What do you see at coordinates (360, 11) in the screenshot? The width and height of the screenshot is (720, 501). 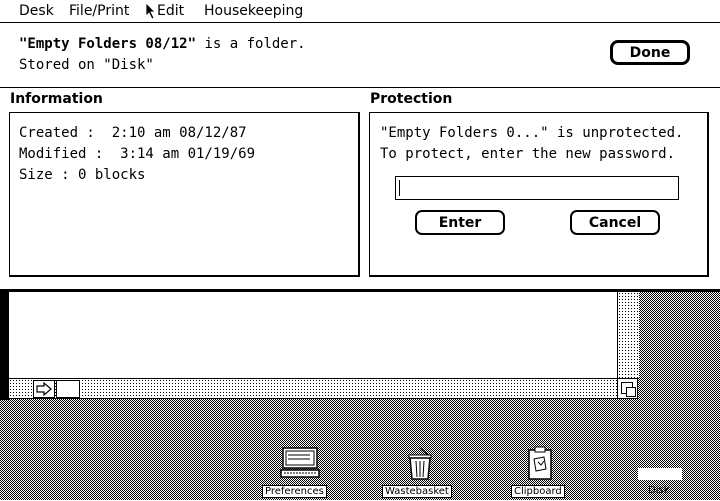 I see `menu-bar: Desk File/Print Edit Housekeeping` at bounding box center [360, 11].